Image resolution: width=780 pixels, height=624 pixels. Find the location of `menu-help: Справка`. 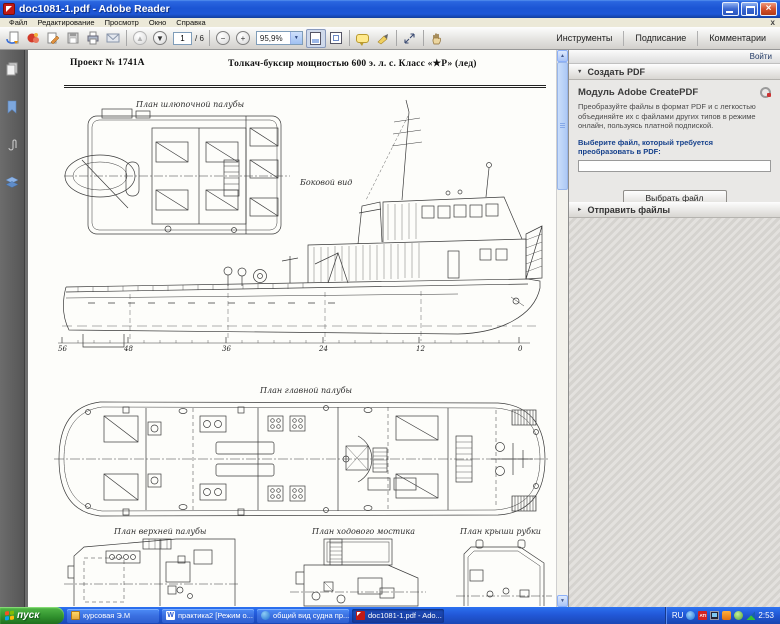

menu-help: Справка is located at coordinates (190, 22).